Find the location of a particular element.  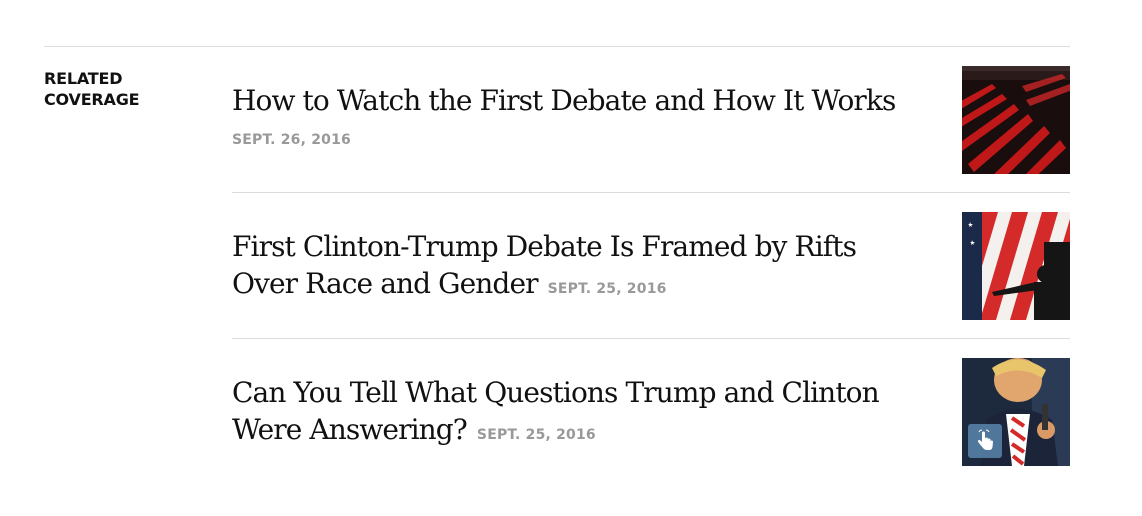

interactive-hand-icon is located at coordinates (985, 441).